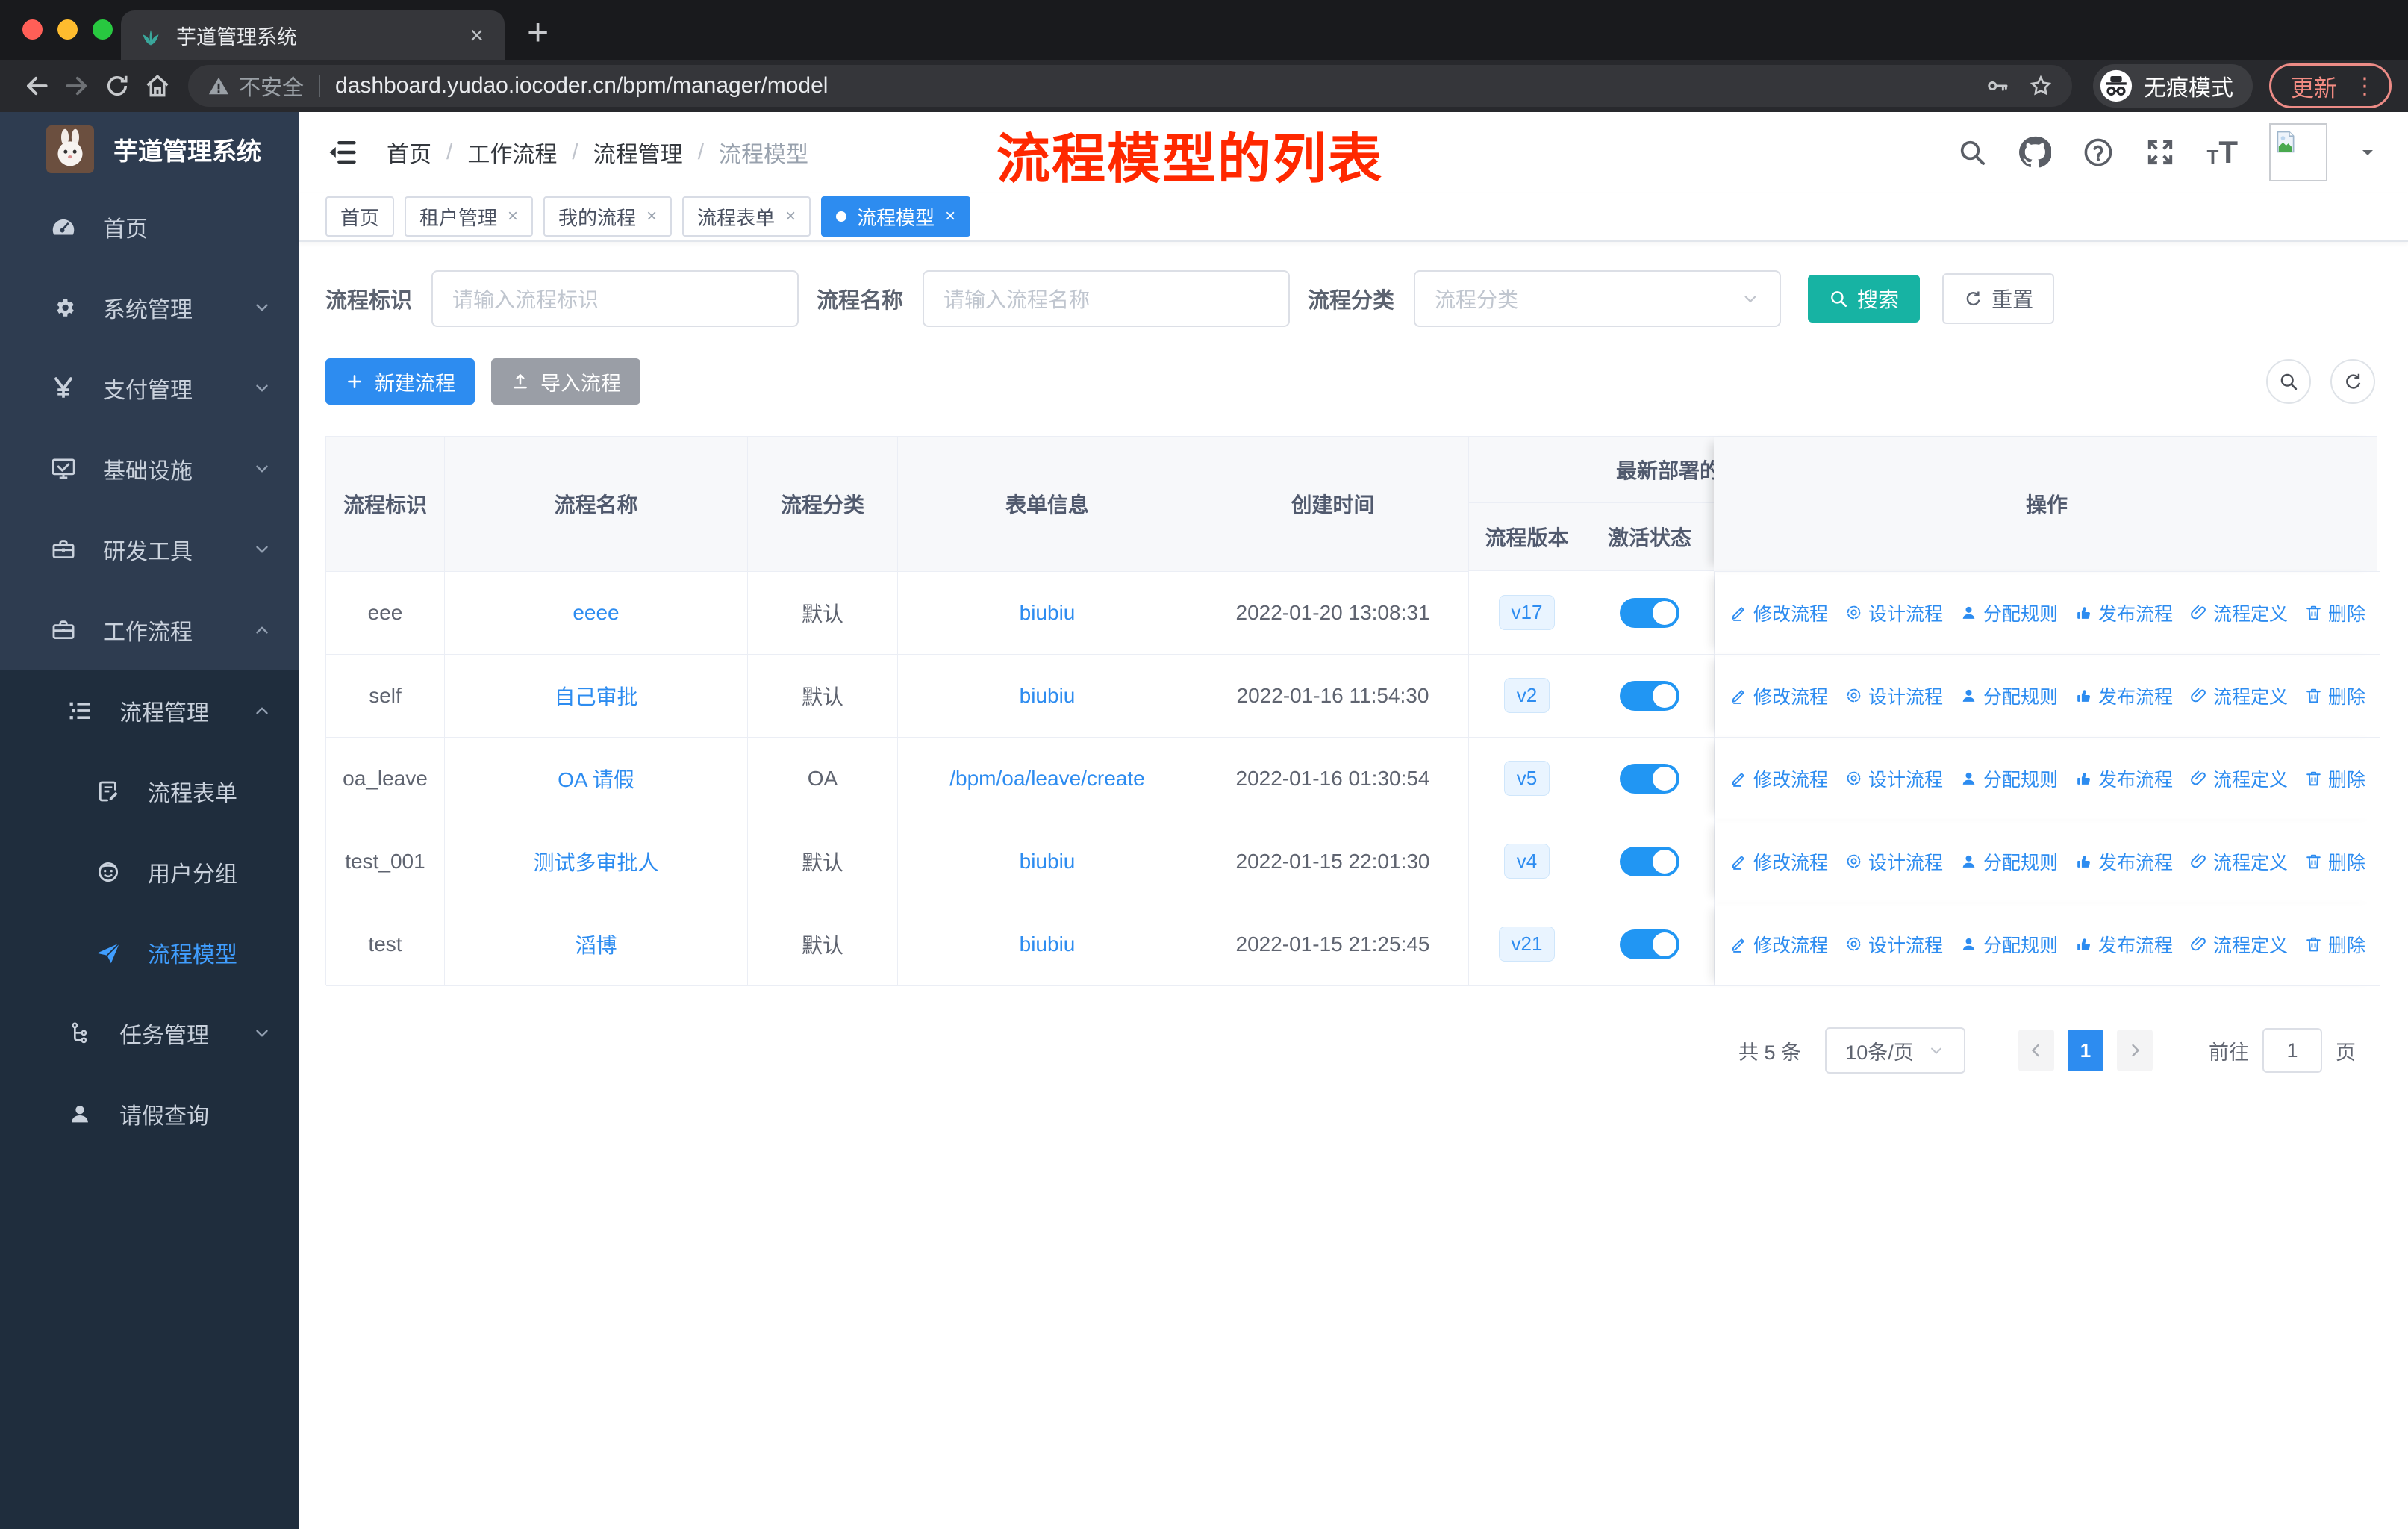 The width and height of the screenshot is (2408, 1529). What do you see at coordinates (149, 388) in the screenshot?
I see `sidebar-item-payment-management: 支付管理` at bounding box center [149, 388].